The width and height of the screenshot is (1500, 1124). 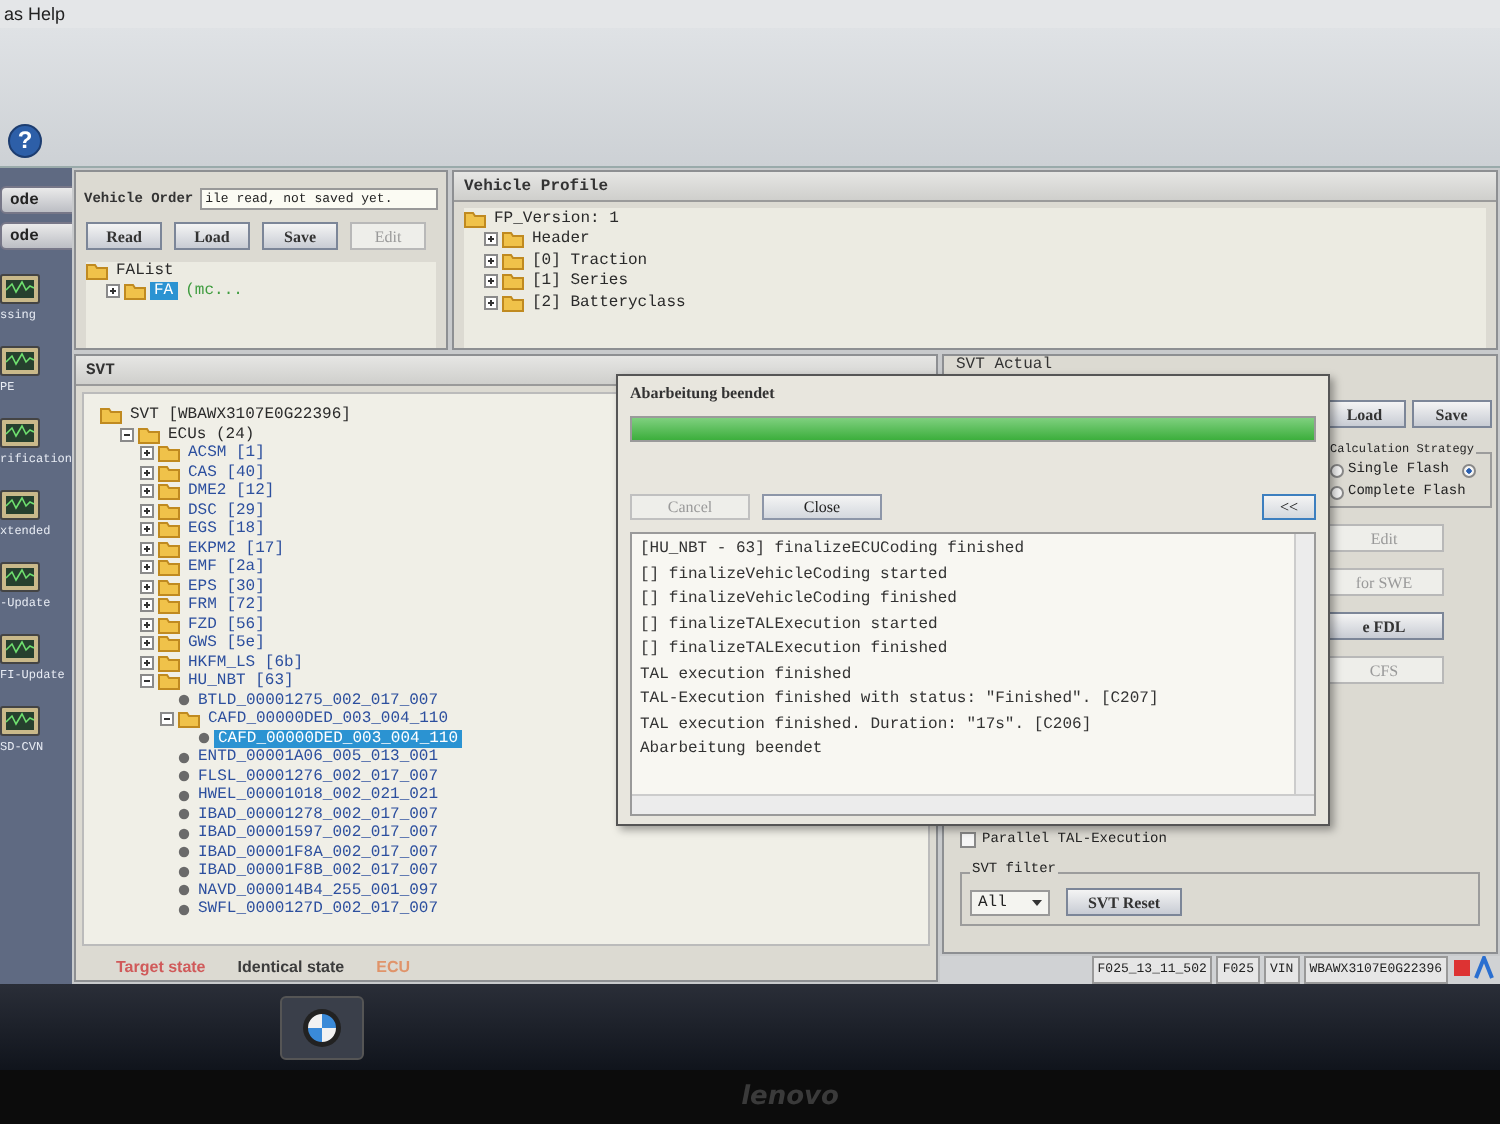 I want to click on tree-item: EMF [2a], so click(x=226, y=567).